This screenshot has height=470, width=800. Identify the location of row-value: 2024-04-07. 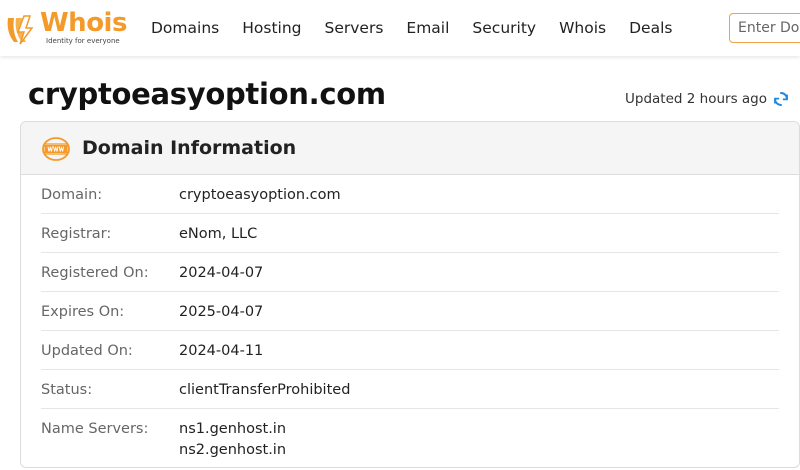
(221, 273).